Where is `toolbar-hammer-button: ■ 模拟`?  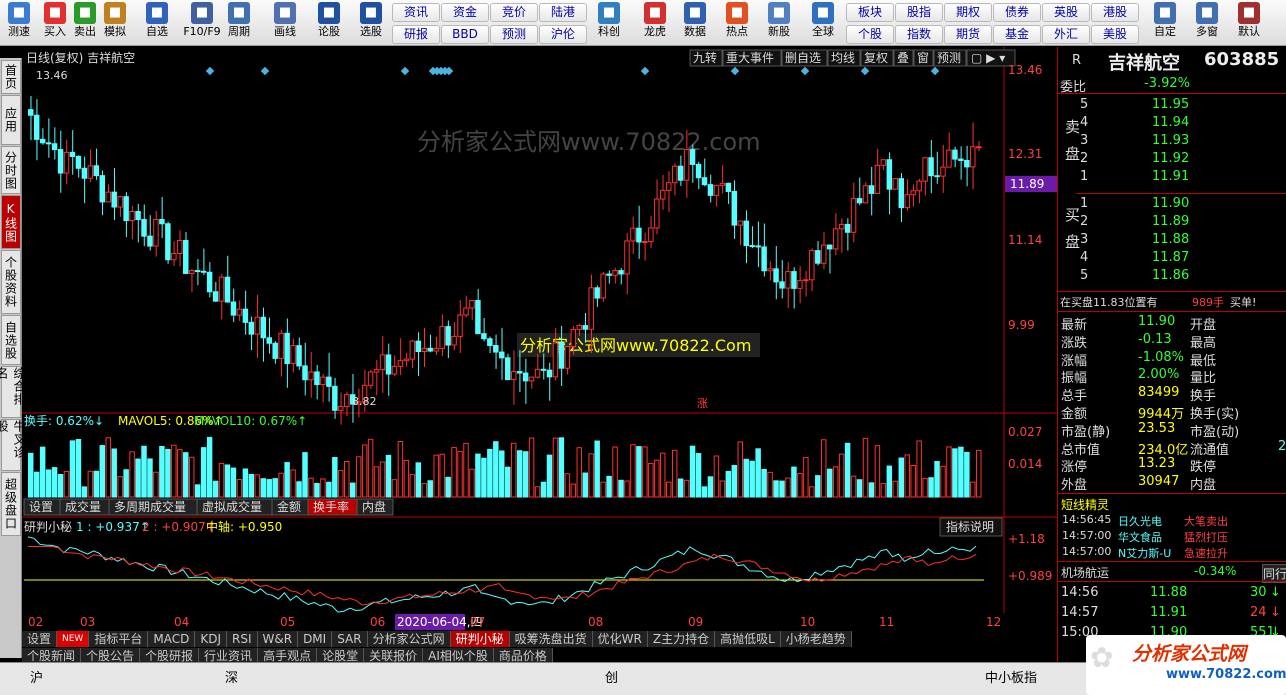
toolbar-hammer-button: ■ 模拟 is located at coordinates (115, 20).